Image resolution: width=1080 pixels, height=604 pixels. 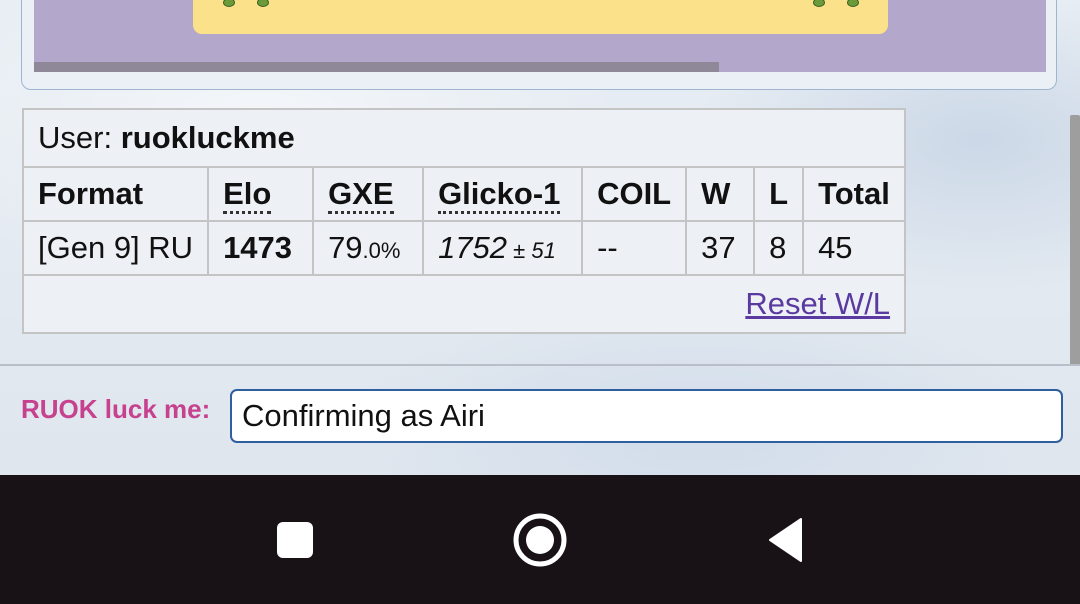 I want to click on reset-wl-link: Reset W/L, so click(x=817, y=303).